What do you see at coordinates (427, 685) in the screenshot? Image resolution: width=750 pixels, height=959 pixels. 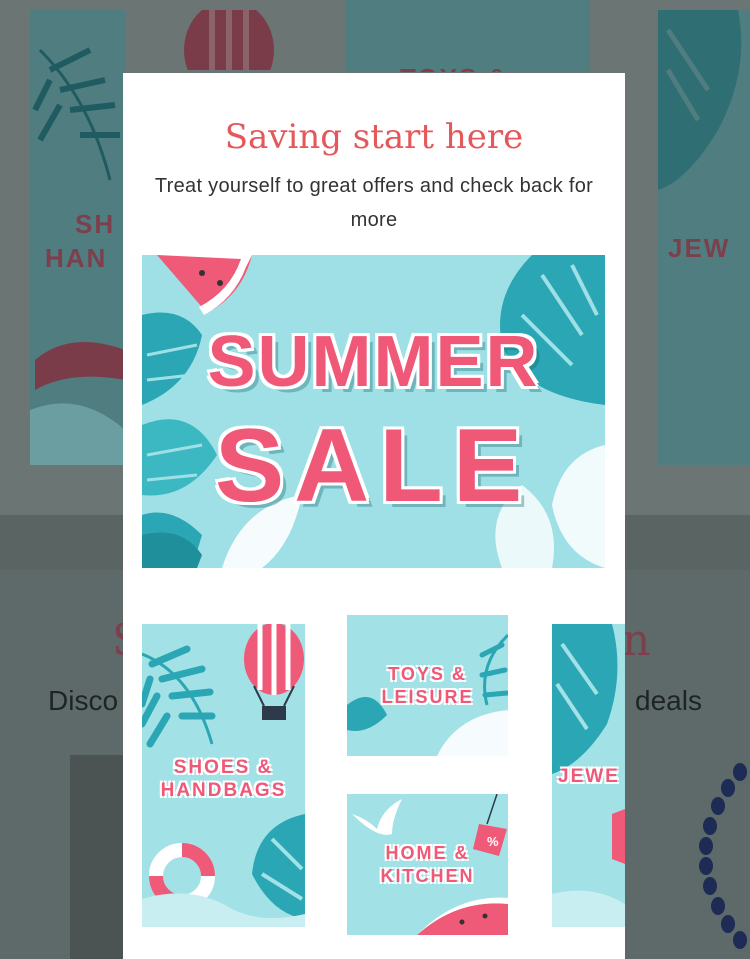 I see `category-tile-toys-leisure: TOYS & LEISURE` at bounding box center [427, 685].